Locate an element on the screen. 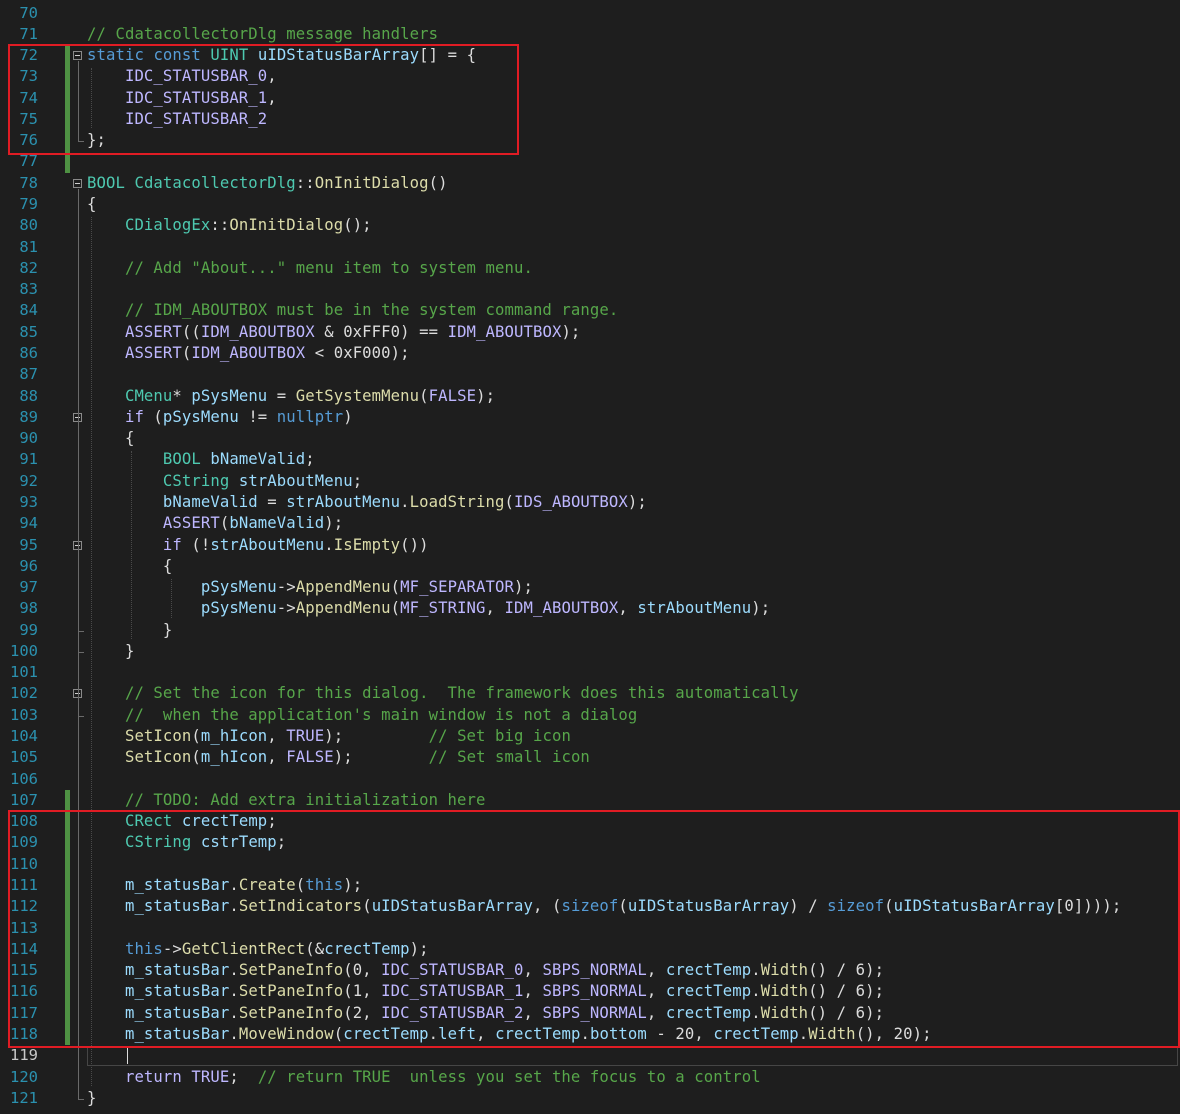 The height and width of the screenshot is (1114, 1180). code-token: ; is located at coordinates (310, 459).